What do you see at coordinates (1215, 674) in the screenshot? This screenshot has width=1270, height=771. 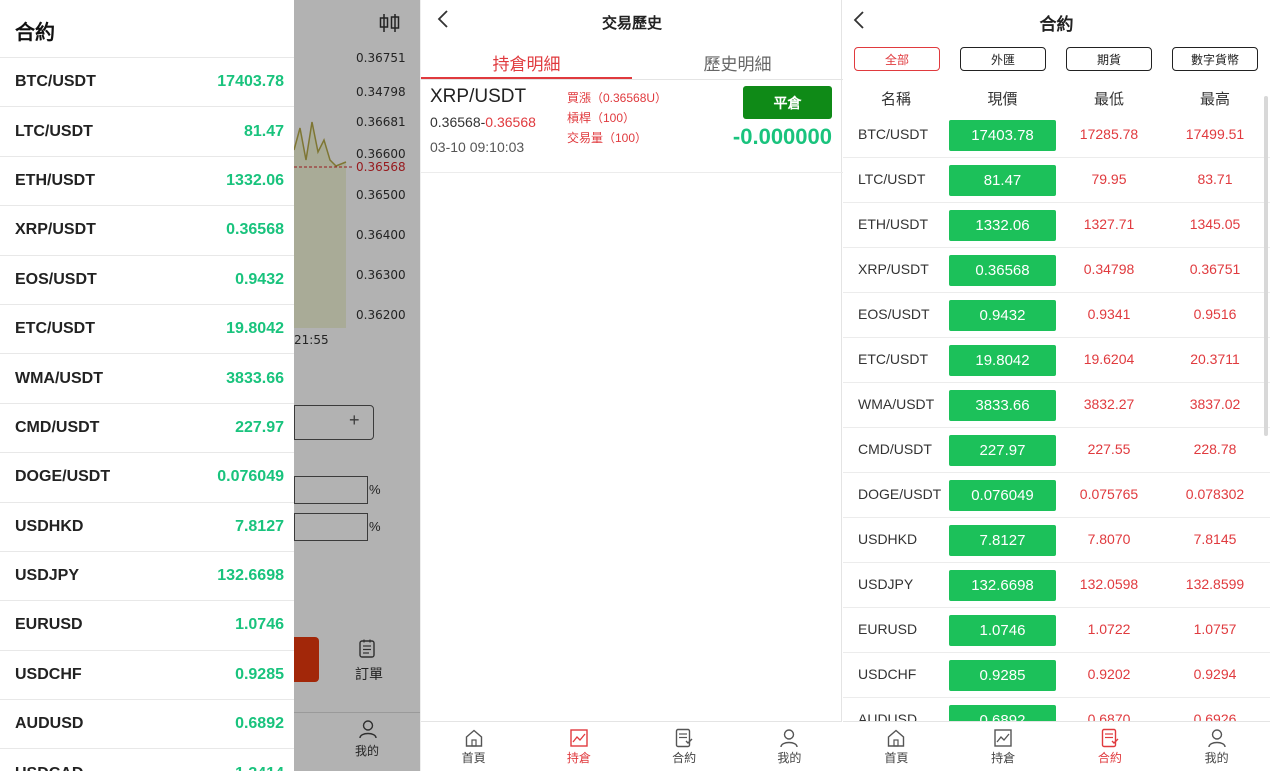 I see `row-high-price: 0.9294` at bounding box center [1215, 674].